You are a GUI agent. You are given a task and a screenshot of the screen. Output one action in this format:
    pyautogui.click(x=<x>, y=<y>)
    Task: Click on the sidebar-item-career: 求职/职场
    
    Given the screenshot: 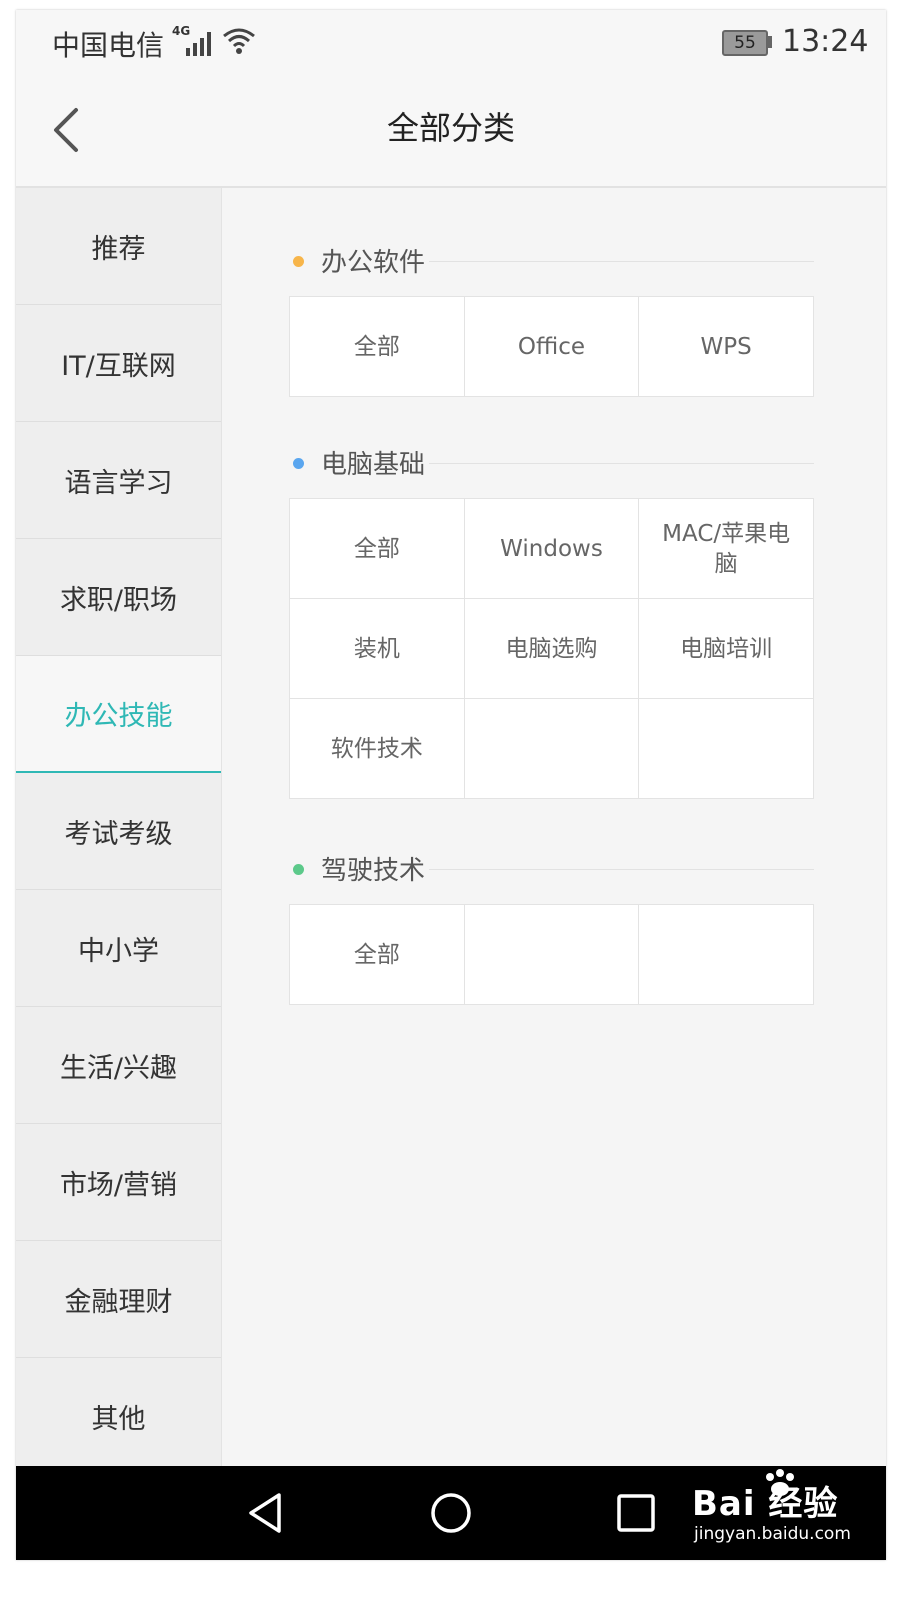 What is the action you would take?
    pyautogui.click(x=118, y=597)
    